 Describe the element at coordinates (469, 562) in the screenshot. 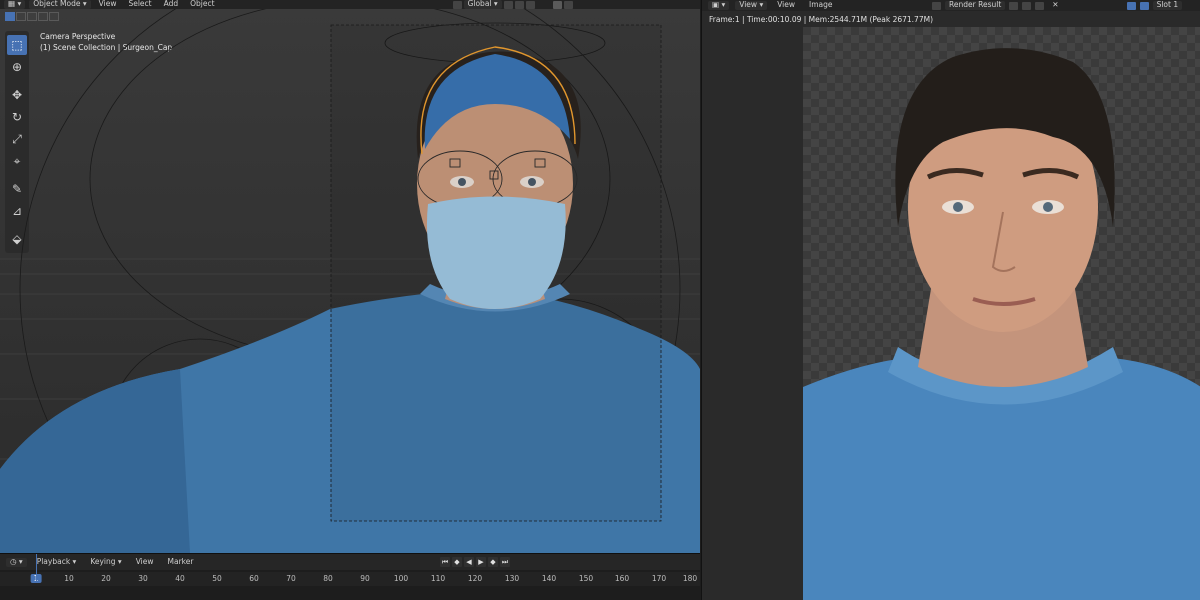

I see `play-reverse-icon: ◀` at that location.